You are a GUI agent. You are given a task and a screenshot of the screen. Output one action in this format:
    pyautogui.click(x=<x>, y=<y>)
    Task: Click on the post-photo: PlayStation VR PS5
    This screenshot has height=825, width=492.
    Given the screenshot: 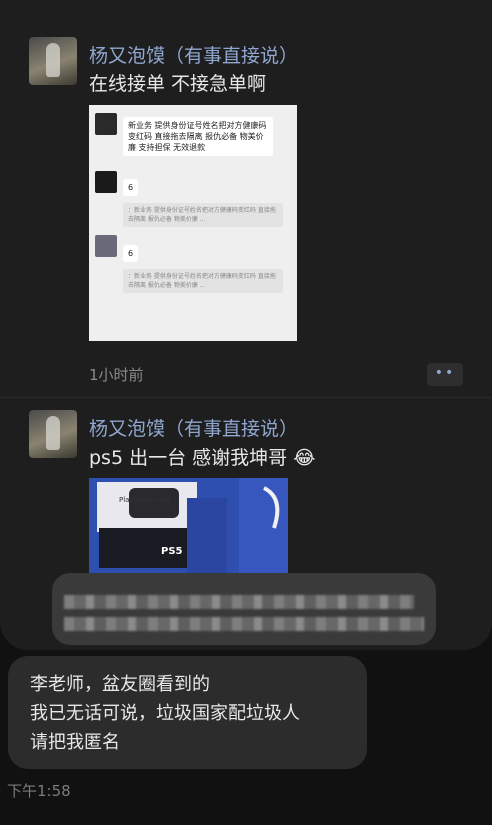 What is the action you would take?
    pyautogui.click(x=188, y=528)
    